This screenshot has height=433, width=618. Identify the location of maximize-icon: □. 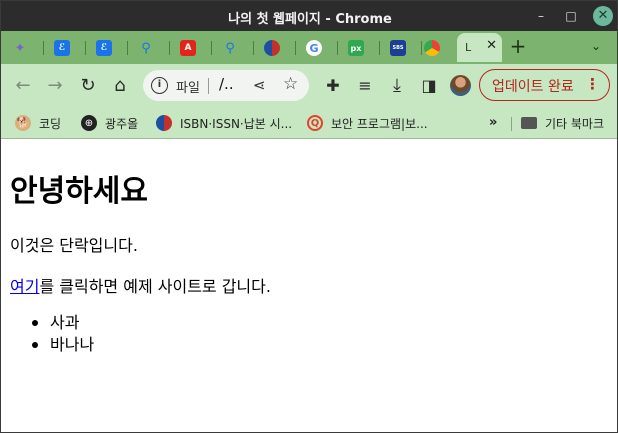
(571, 16).